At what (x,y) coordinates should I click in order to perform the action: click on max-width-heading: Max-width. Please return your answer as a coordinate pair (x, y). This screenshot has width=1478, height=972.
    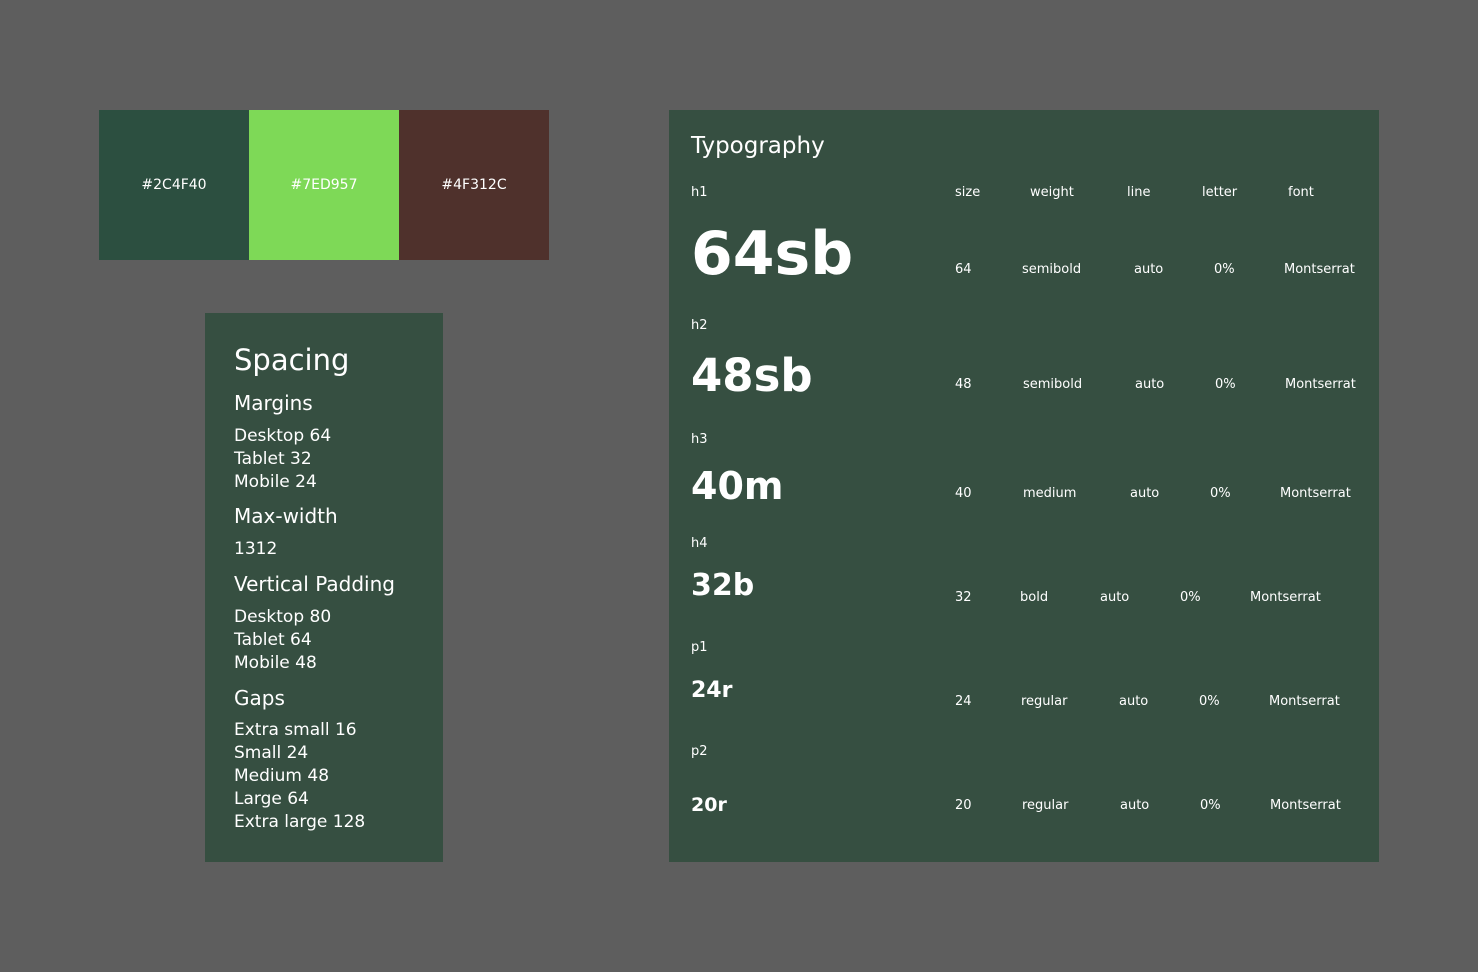
    Looking at the image, I should click on (286, 516).